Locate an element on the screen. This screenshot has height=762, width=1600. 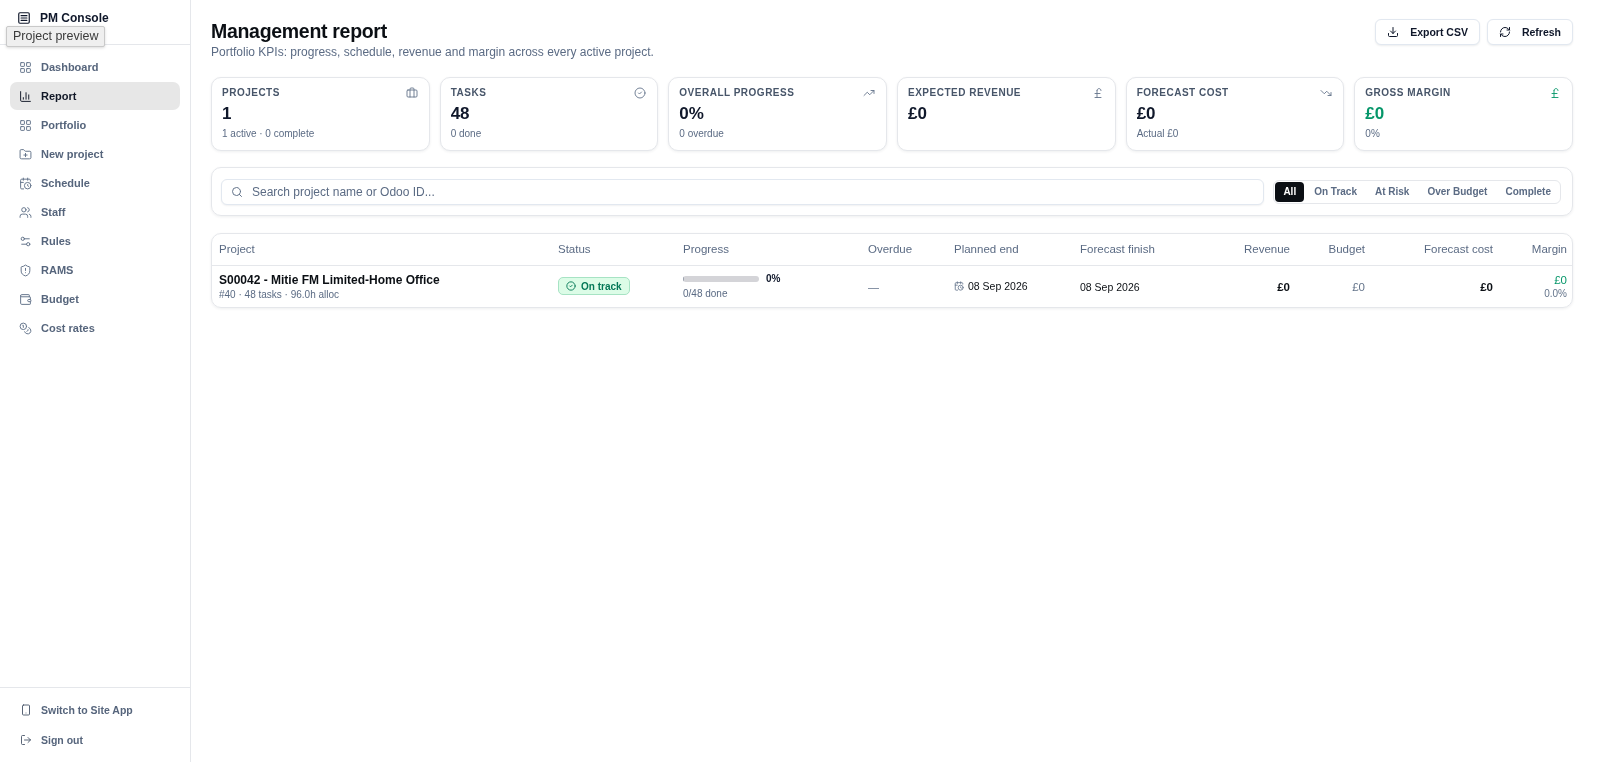
trend-up-icon is located at coordinates (869, 93).